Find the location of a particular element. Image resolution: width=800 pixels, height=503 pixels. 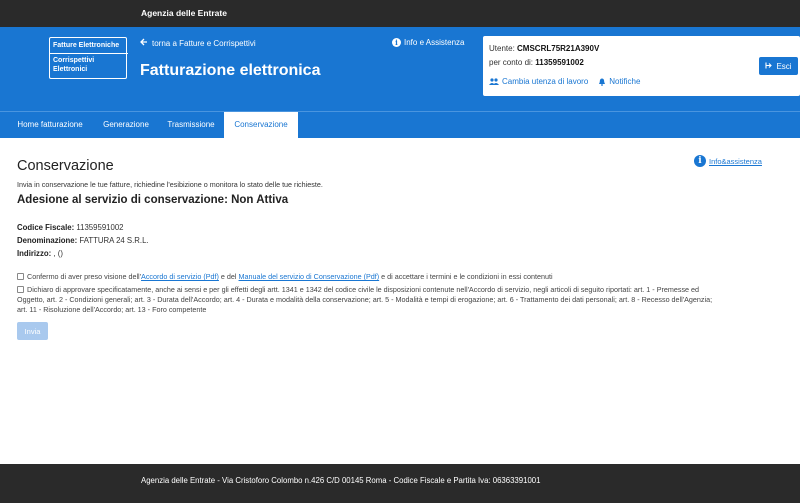

page-title: Conservazione is located at coordinates (65, 166).